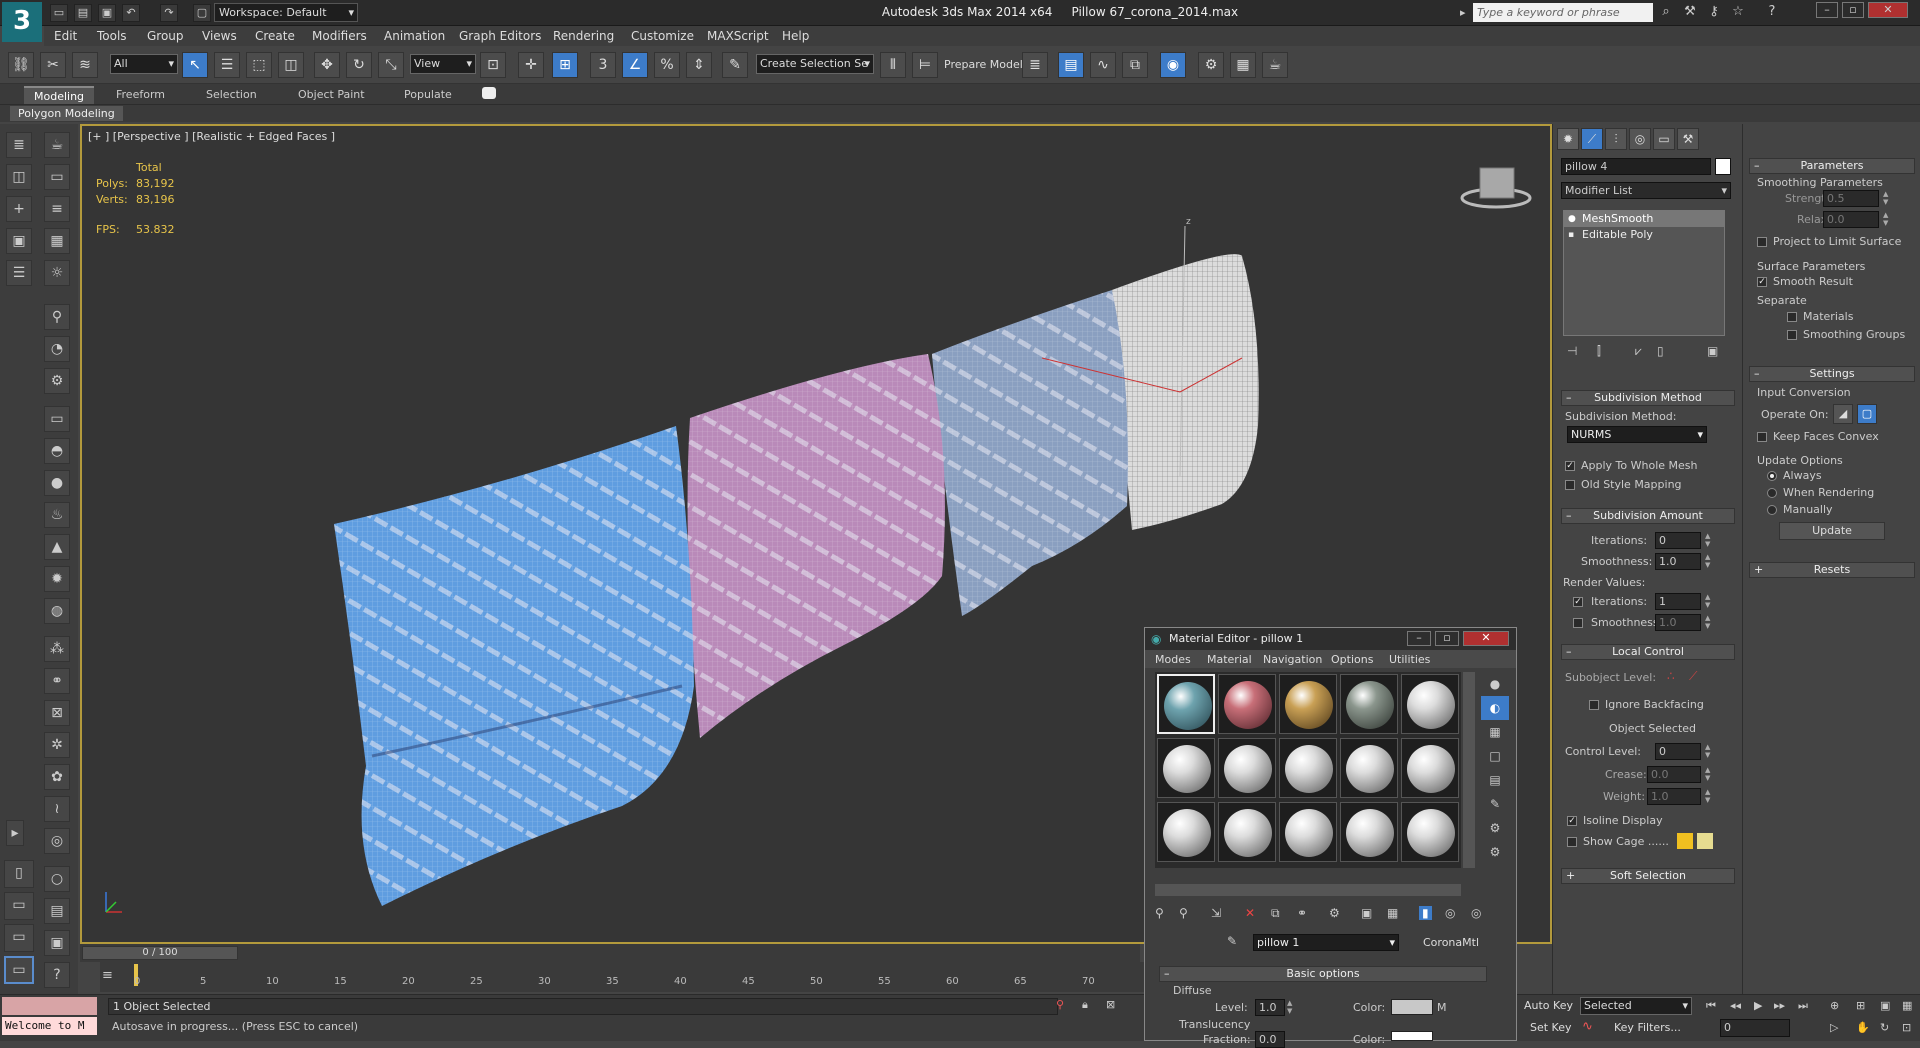 The width and height of the screenshot is (1920, 1048). Describe the element at coordinates (1709, 796) in the screenshot. I see `weight-spinner-arrows: ▲ ▼` at that location.